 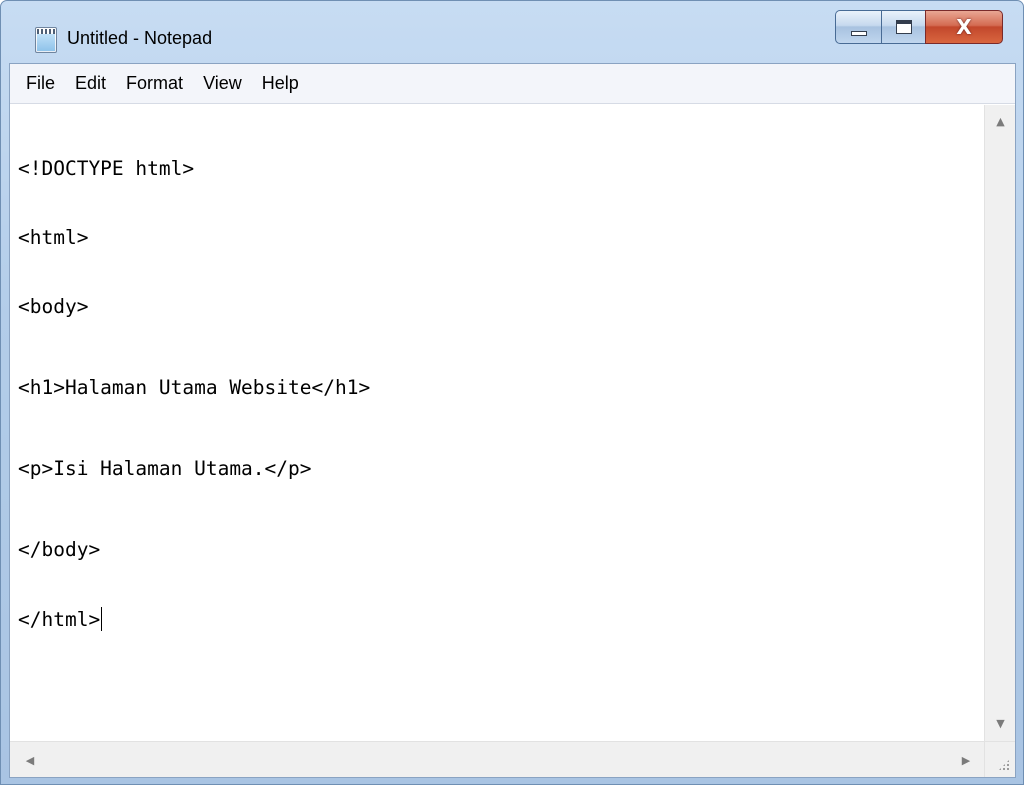 I want to click on scroll-right-arrow-icon: ▶, so click(x=966, y=760).